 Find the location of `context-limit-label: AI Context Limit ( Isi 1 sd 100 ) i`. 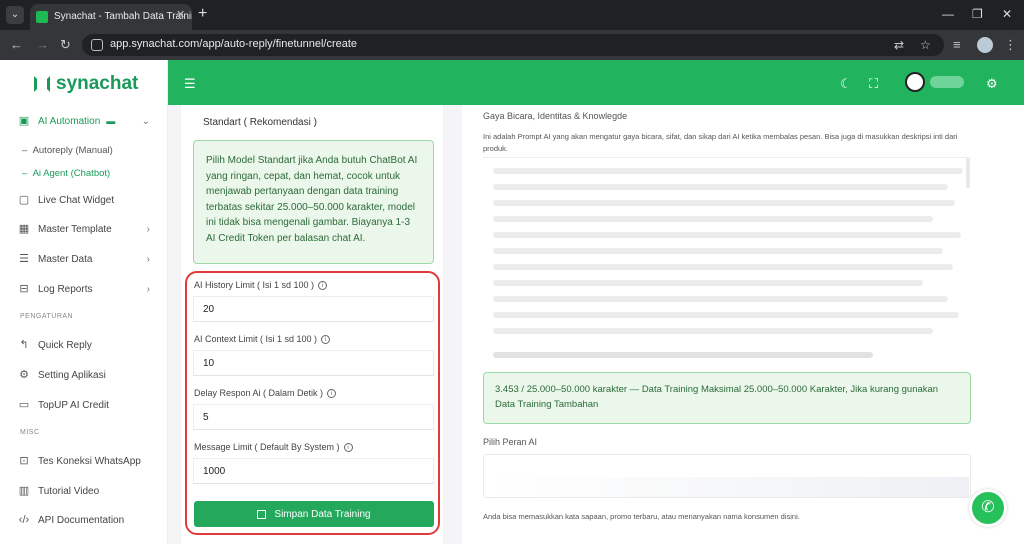

context-limit-label: AI Context Limit ( Isi 1 sd 100 ) i is located at coordinates (262, 339).